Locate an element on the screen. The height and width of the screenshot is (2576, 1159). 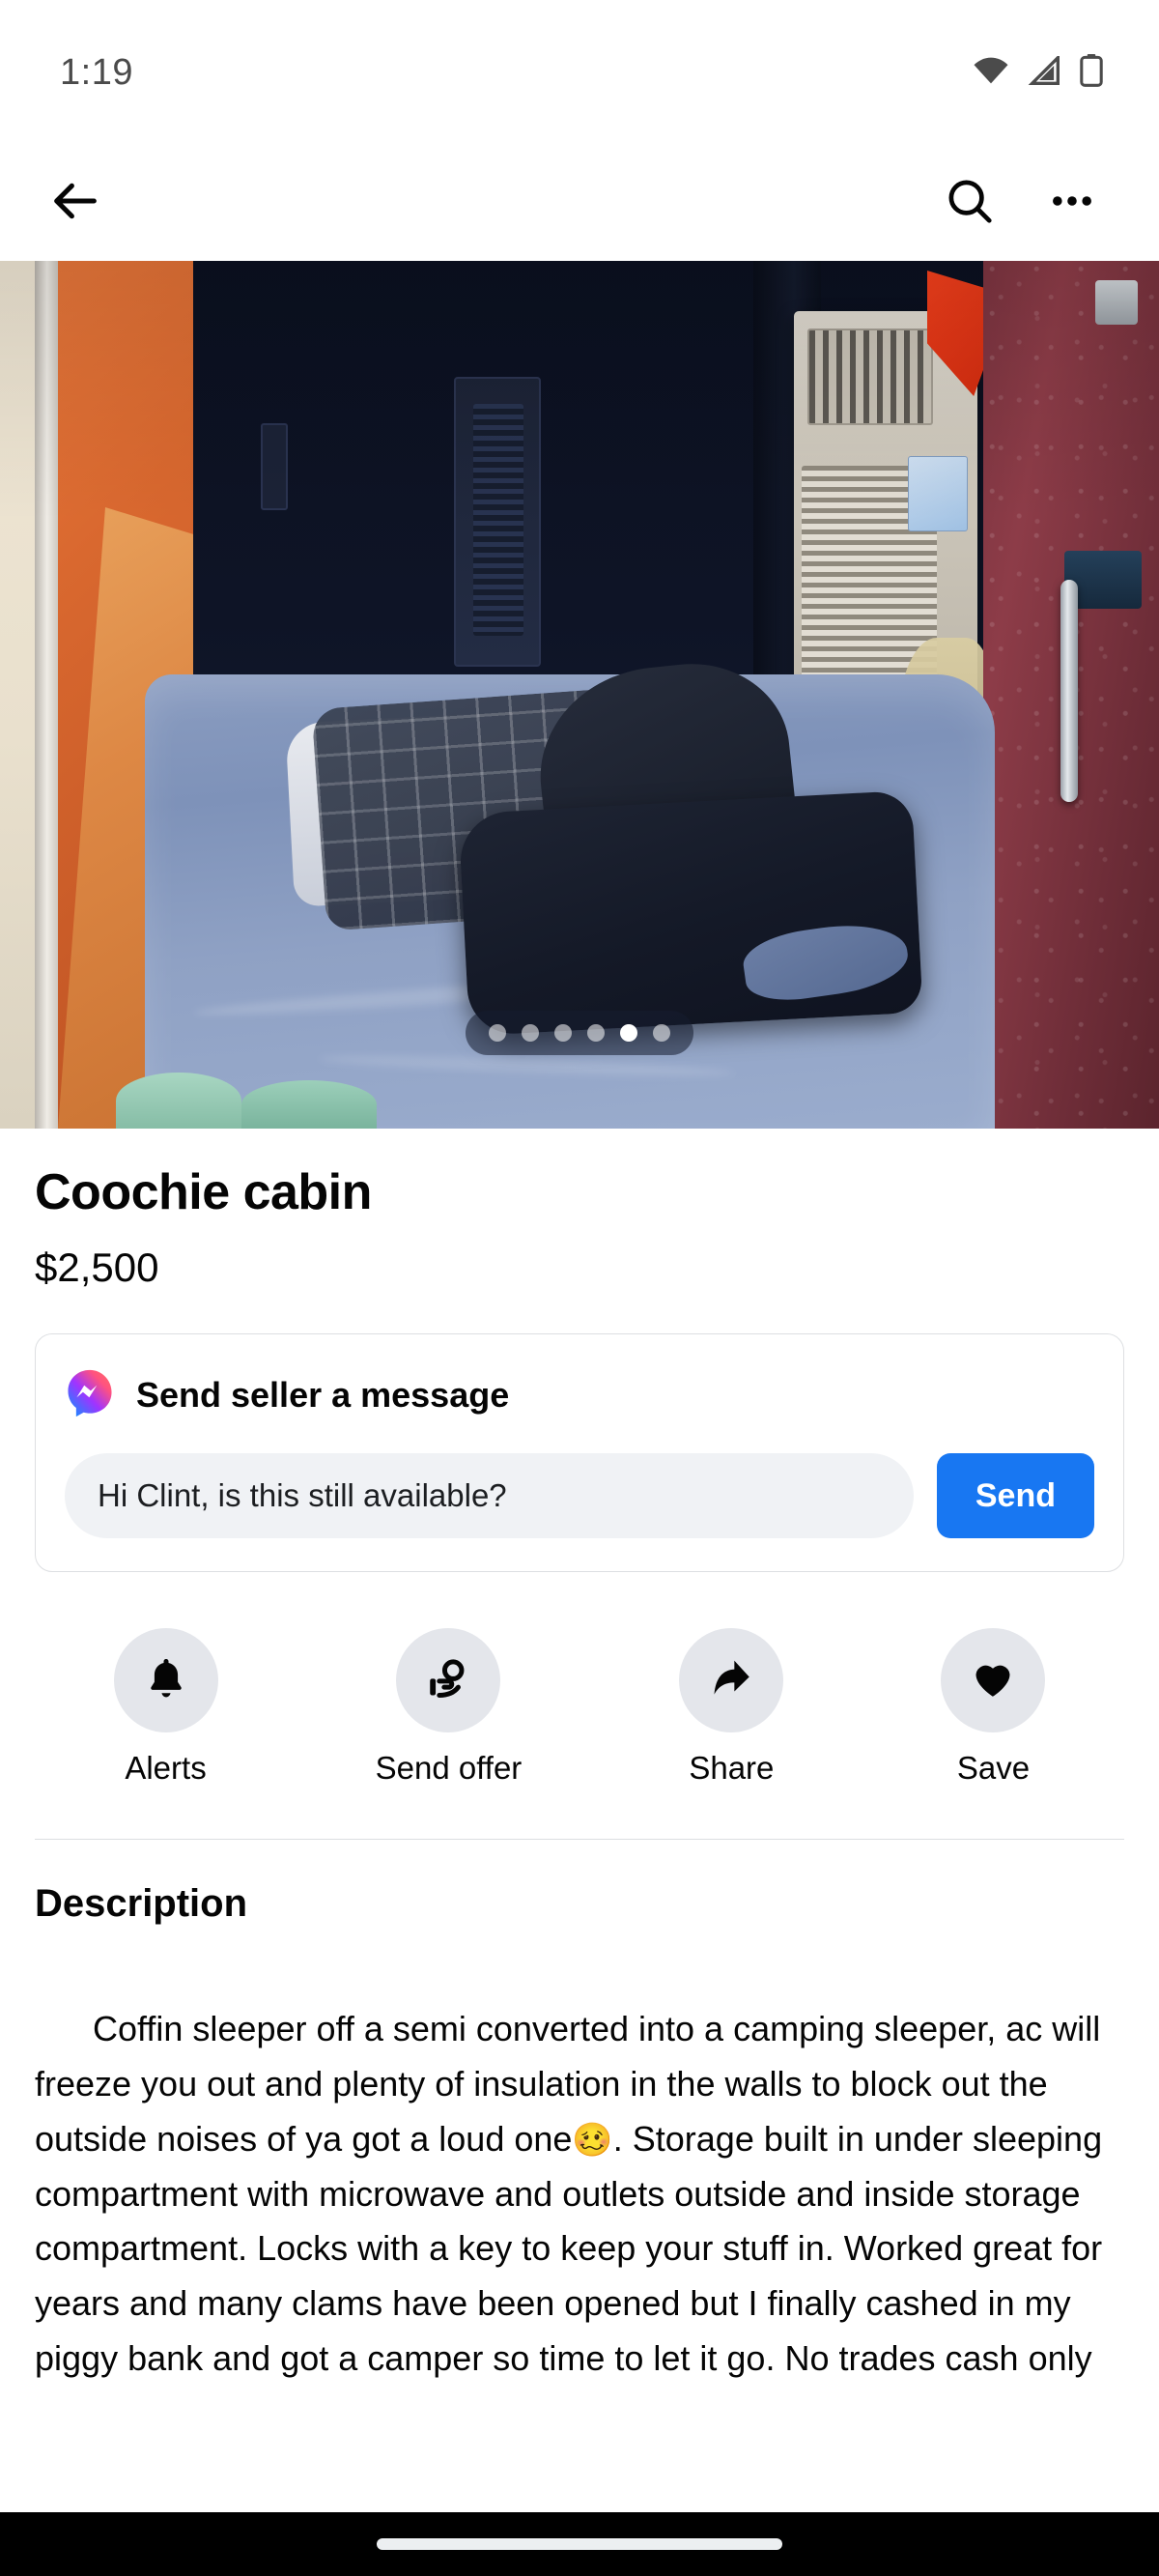
share-arrow-icon is located at coordinates (731, 1681).